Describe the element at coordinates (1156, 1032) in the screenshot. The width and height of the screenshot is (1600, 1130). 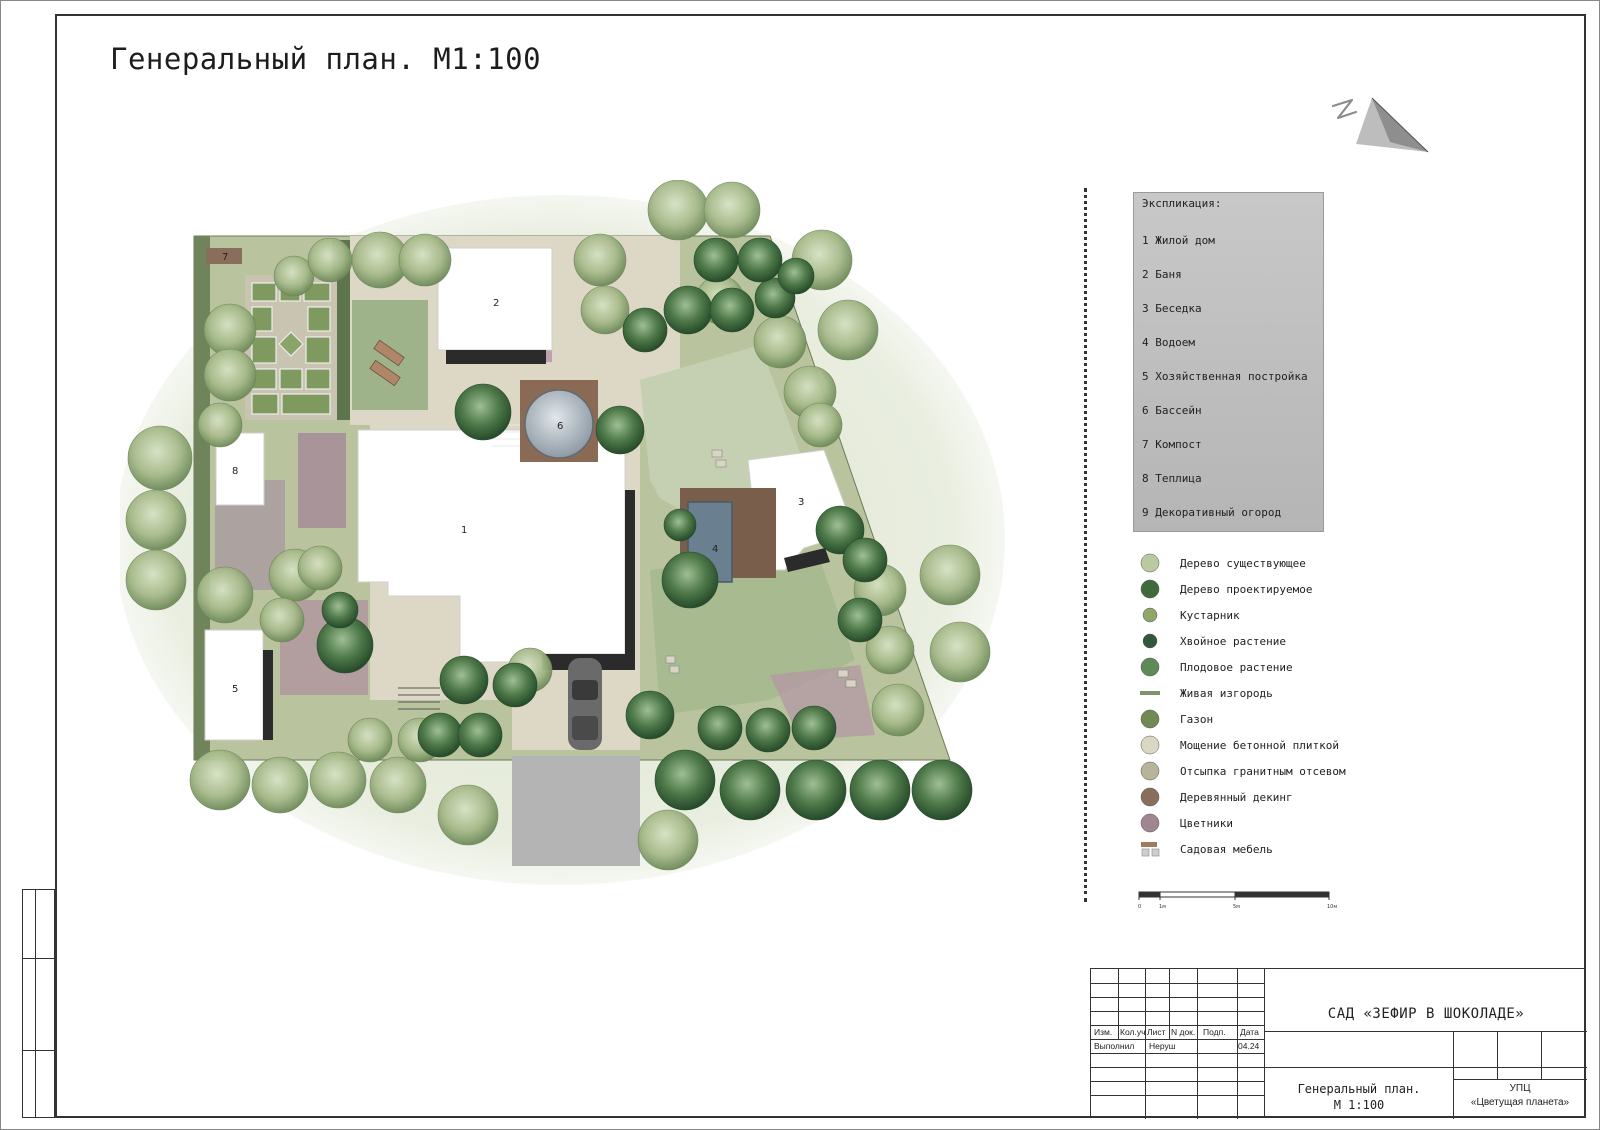
I see `header-list: Лист` at that location.